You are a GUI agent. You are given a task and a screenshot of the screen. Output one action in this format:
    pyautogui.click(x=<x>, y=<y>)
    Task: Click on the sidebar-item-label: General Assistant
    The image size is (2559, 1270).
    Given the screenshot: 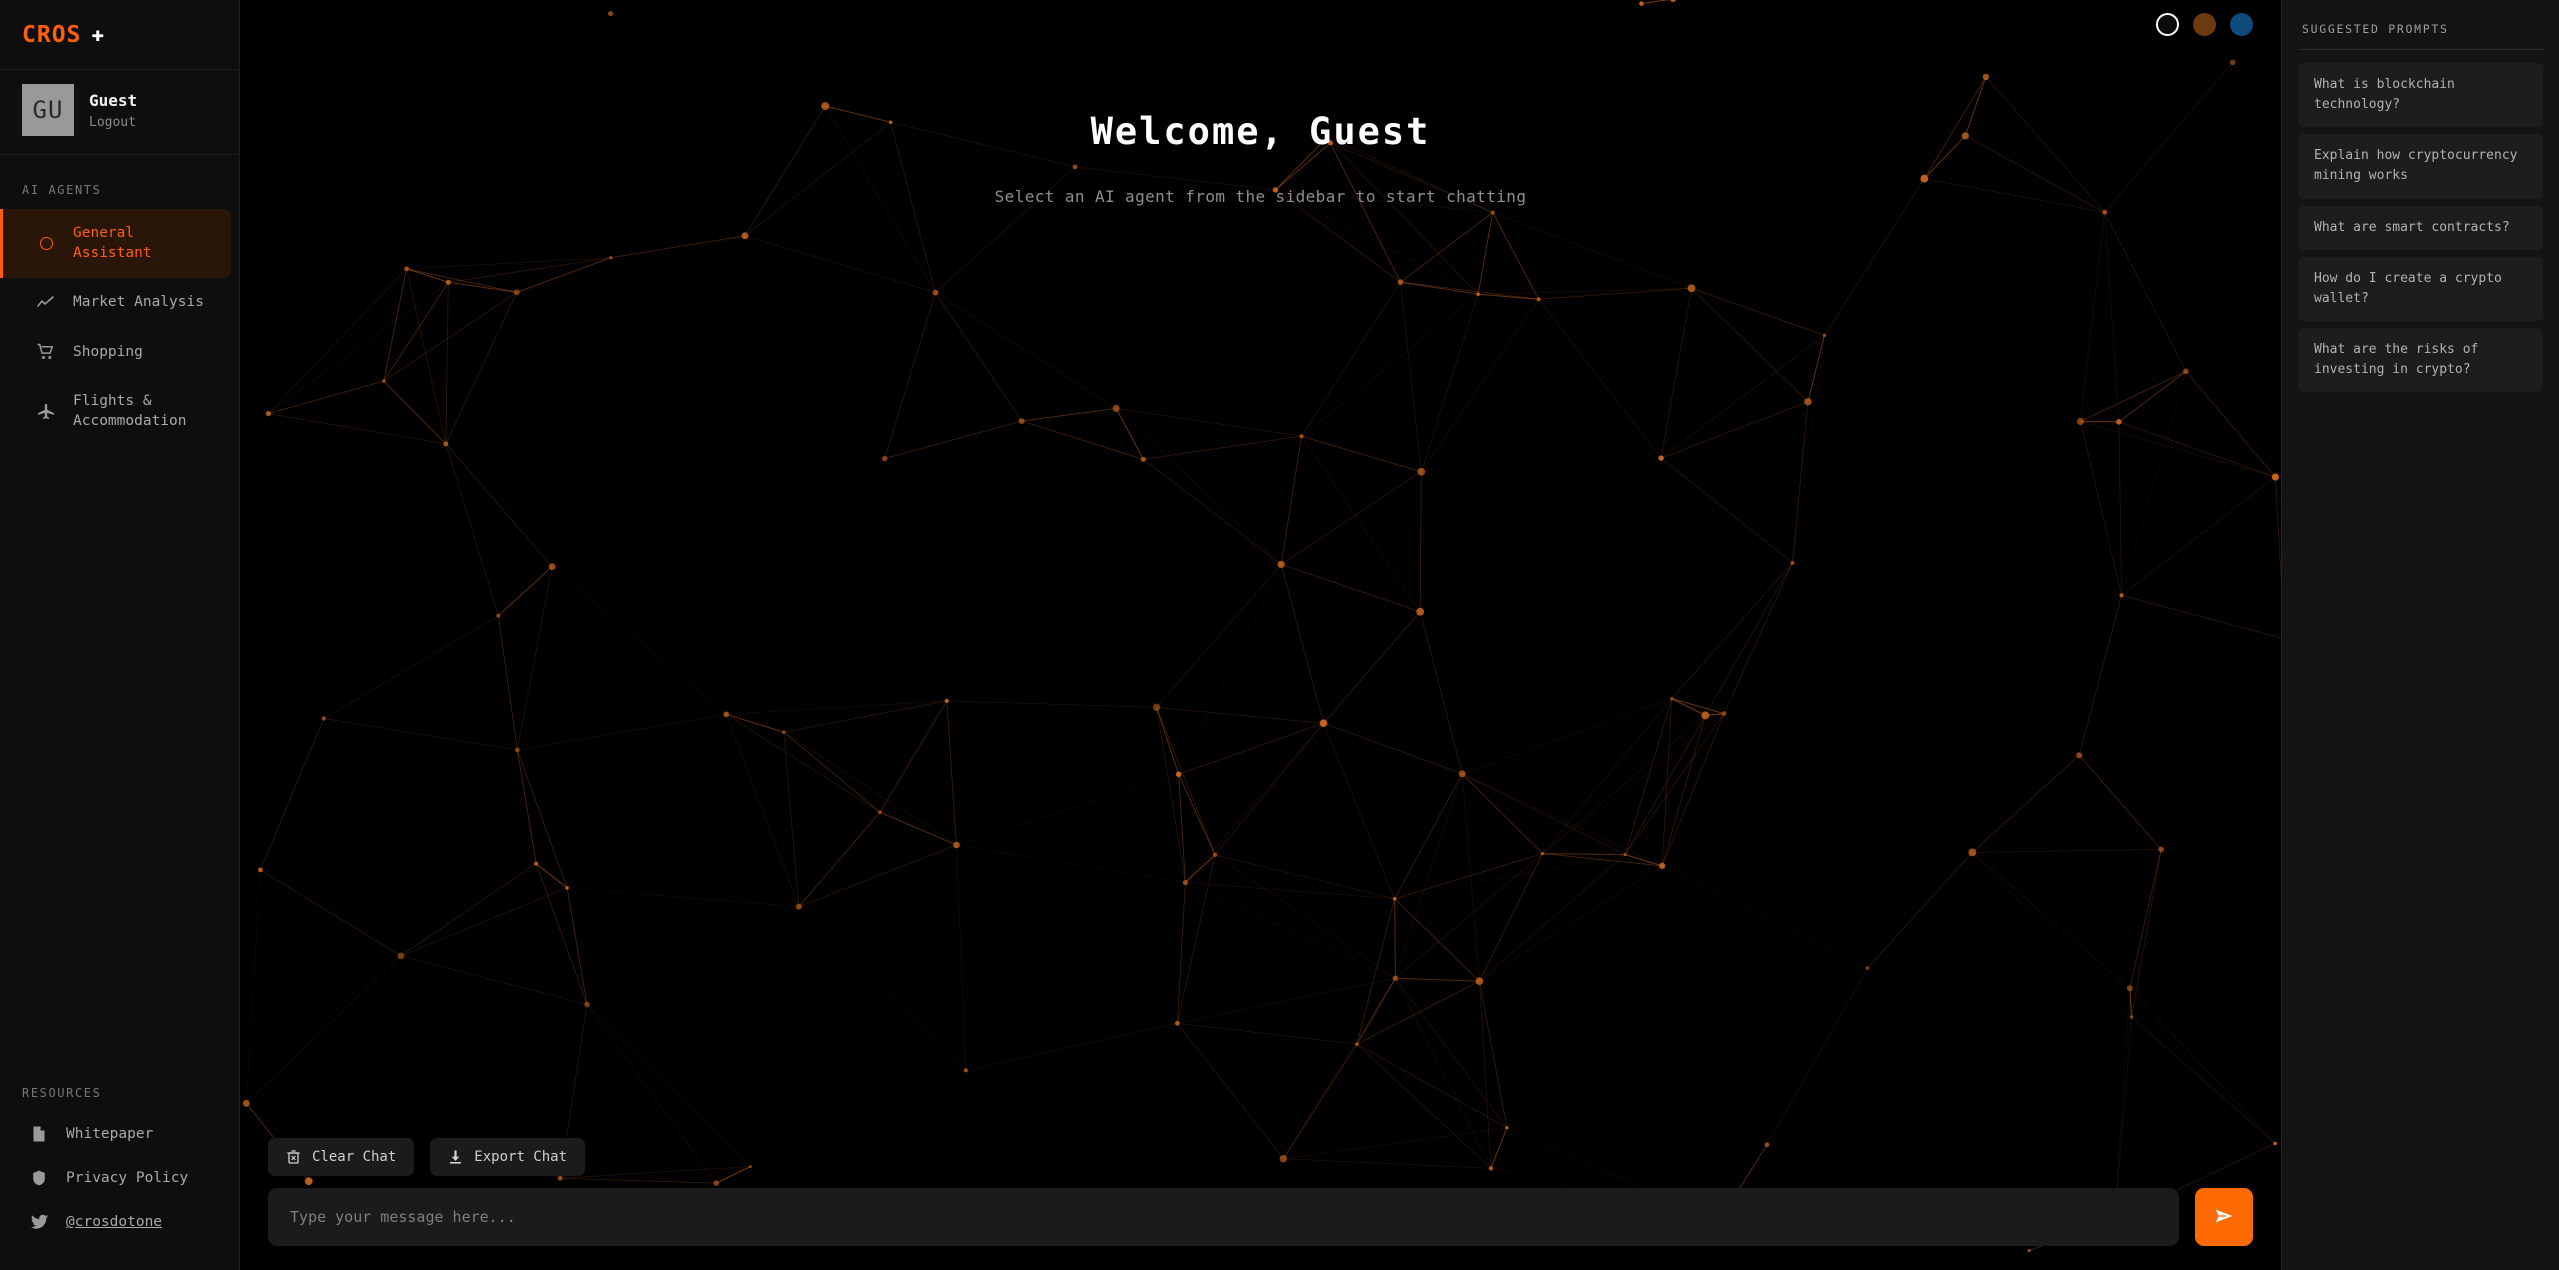 What is the action you would take?
    pyautogui.click(x=112, y=243)
    